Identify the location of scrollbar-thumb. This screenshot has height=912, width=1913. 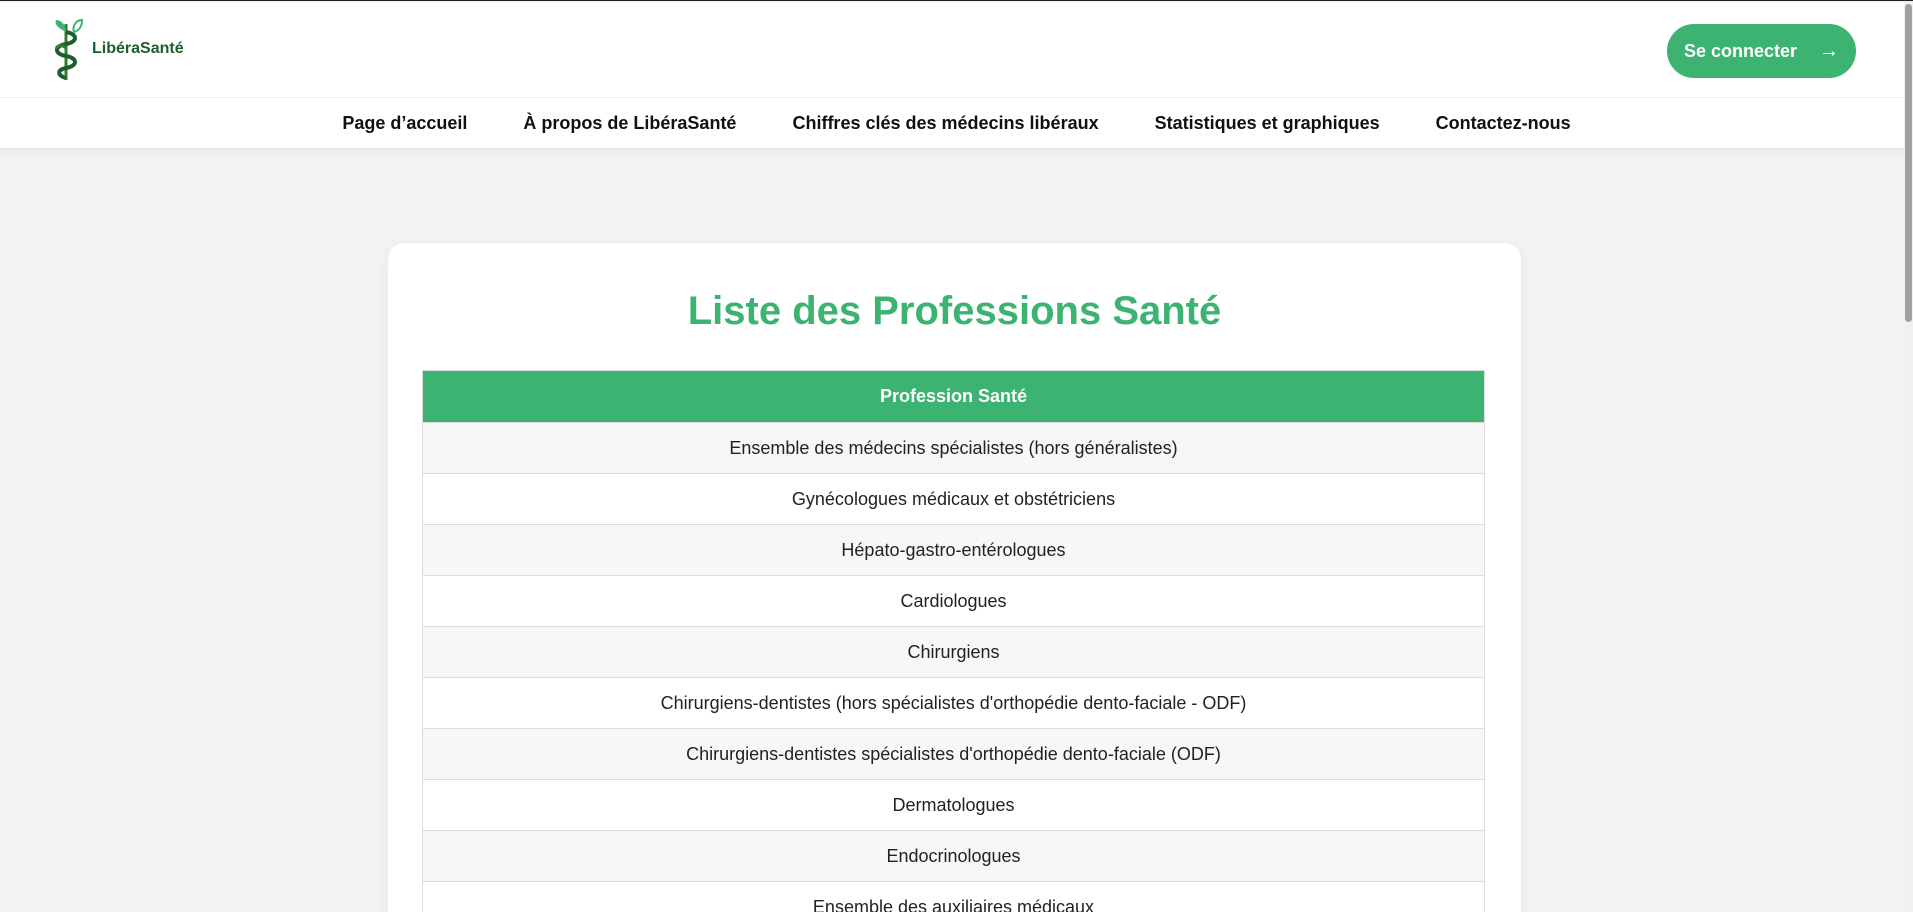
(1908, 163).